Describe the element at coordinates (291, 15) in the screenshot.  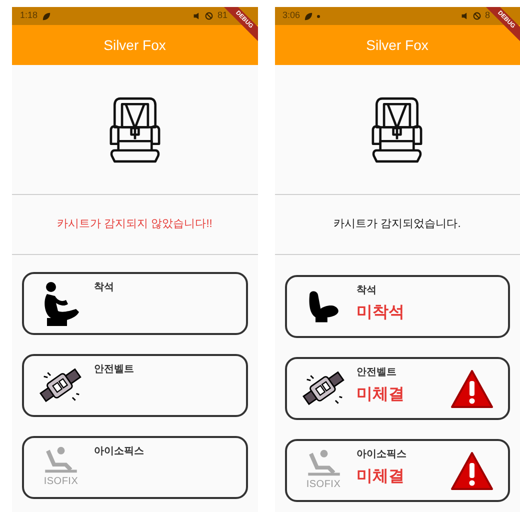
I see `status-time: 3:06` at that location.